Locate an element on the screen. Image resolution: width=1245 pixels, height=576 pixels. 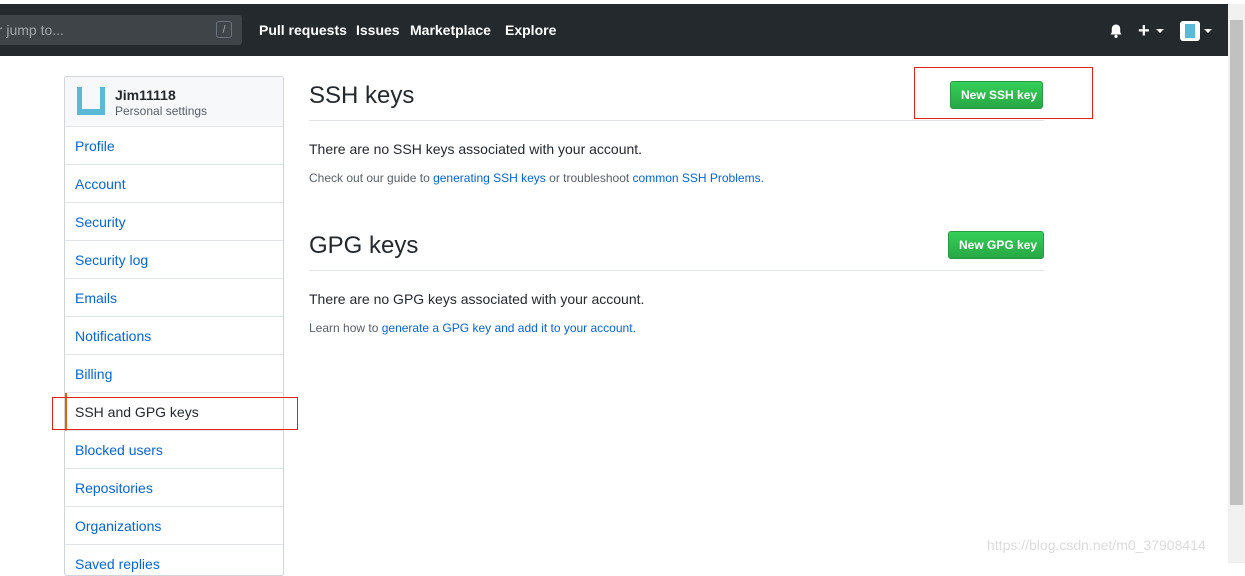
sidebar-item-notifications: Notifications is located at coordinates (174, 336).